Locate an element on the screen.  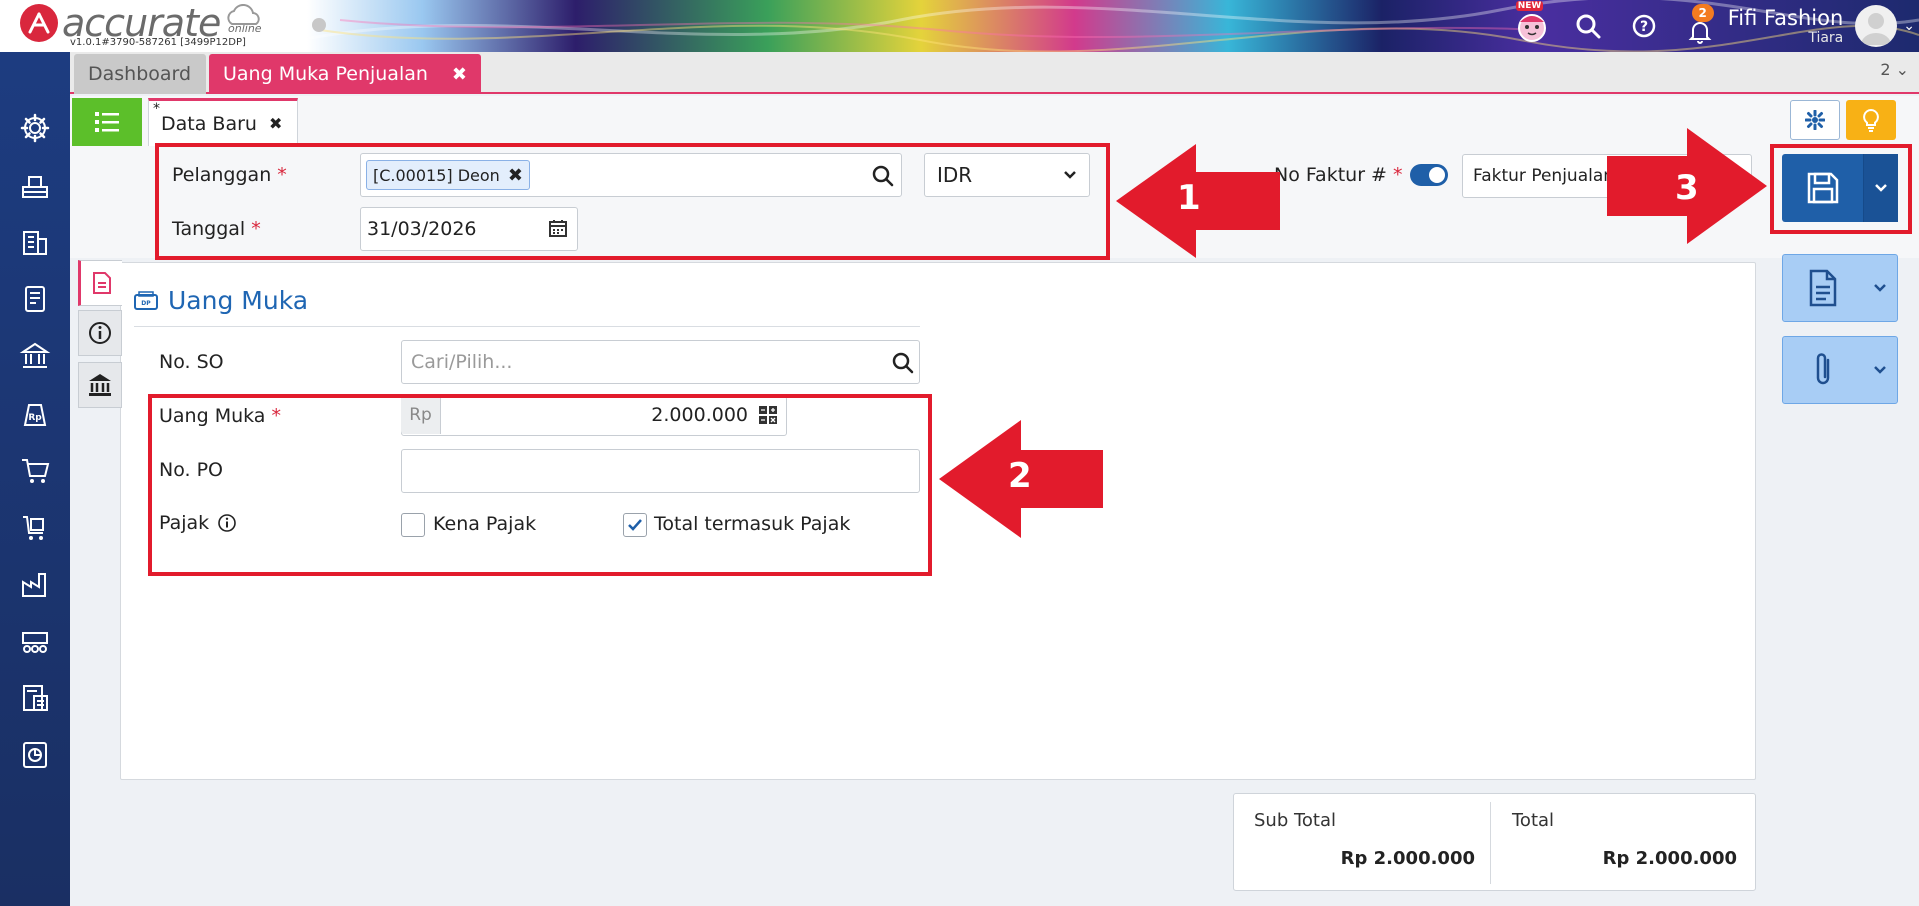
tax-icon is located at coordinates (35, 698).